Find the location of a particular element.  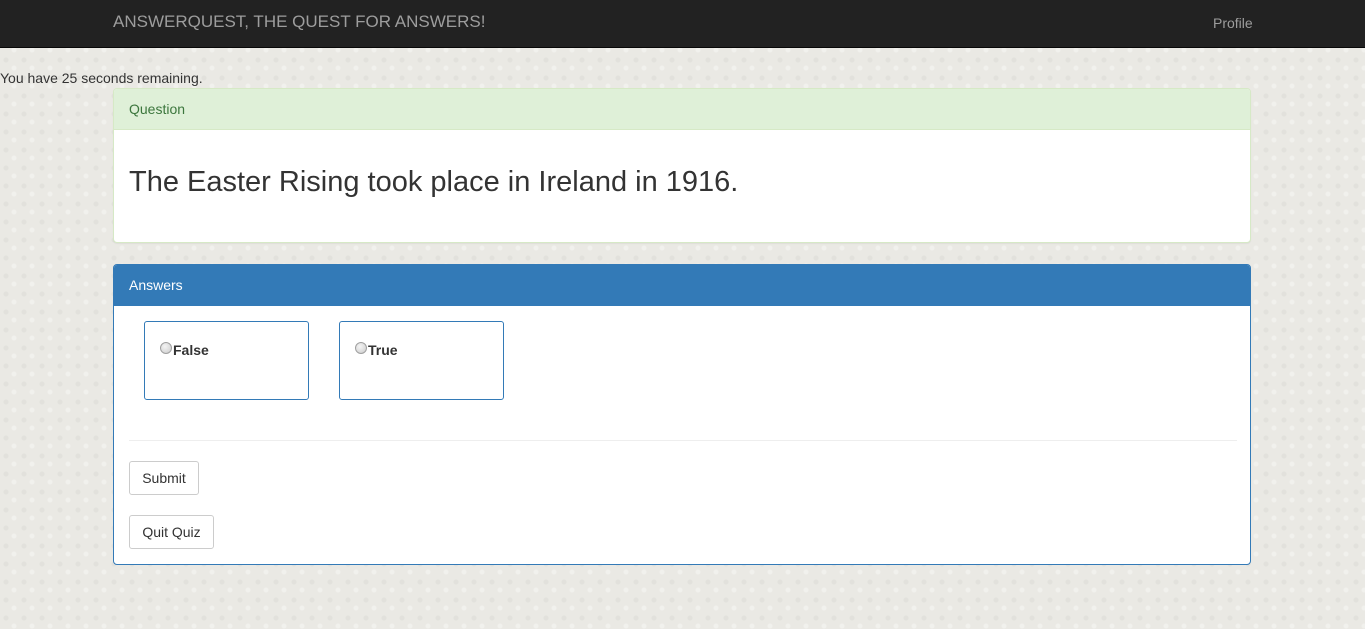

quit-quiz-button: Quit Quiz is located at coordinates (171, 532).